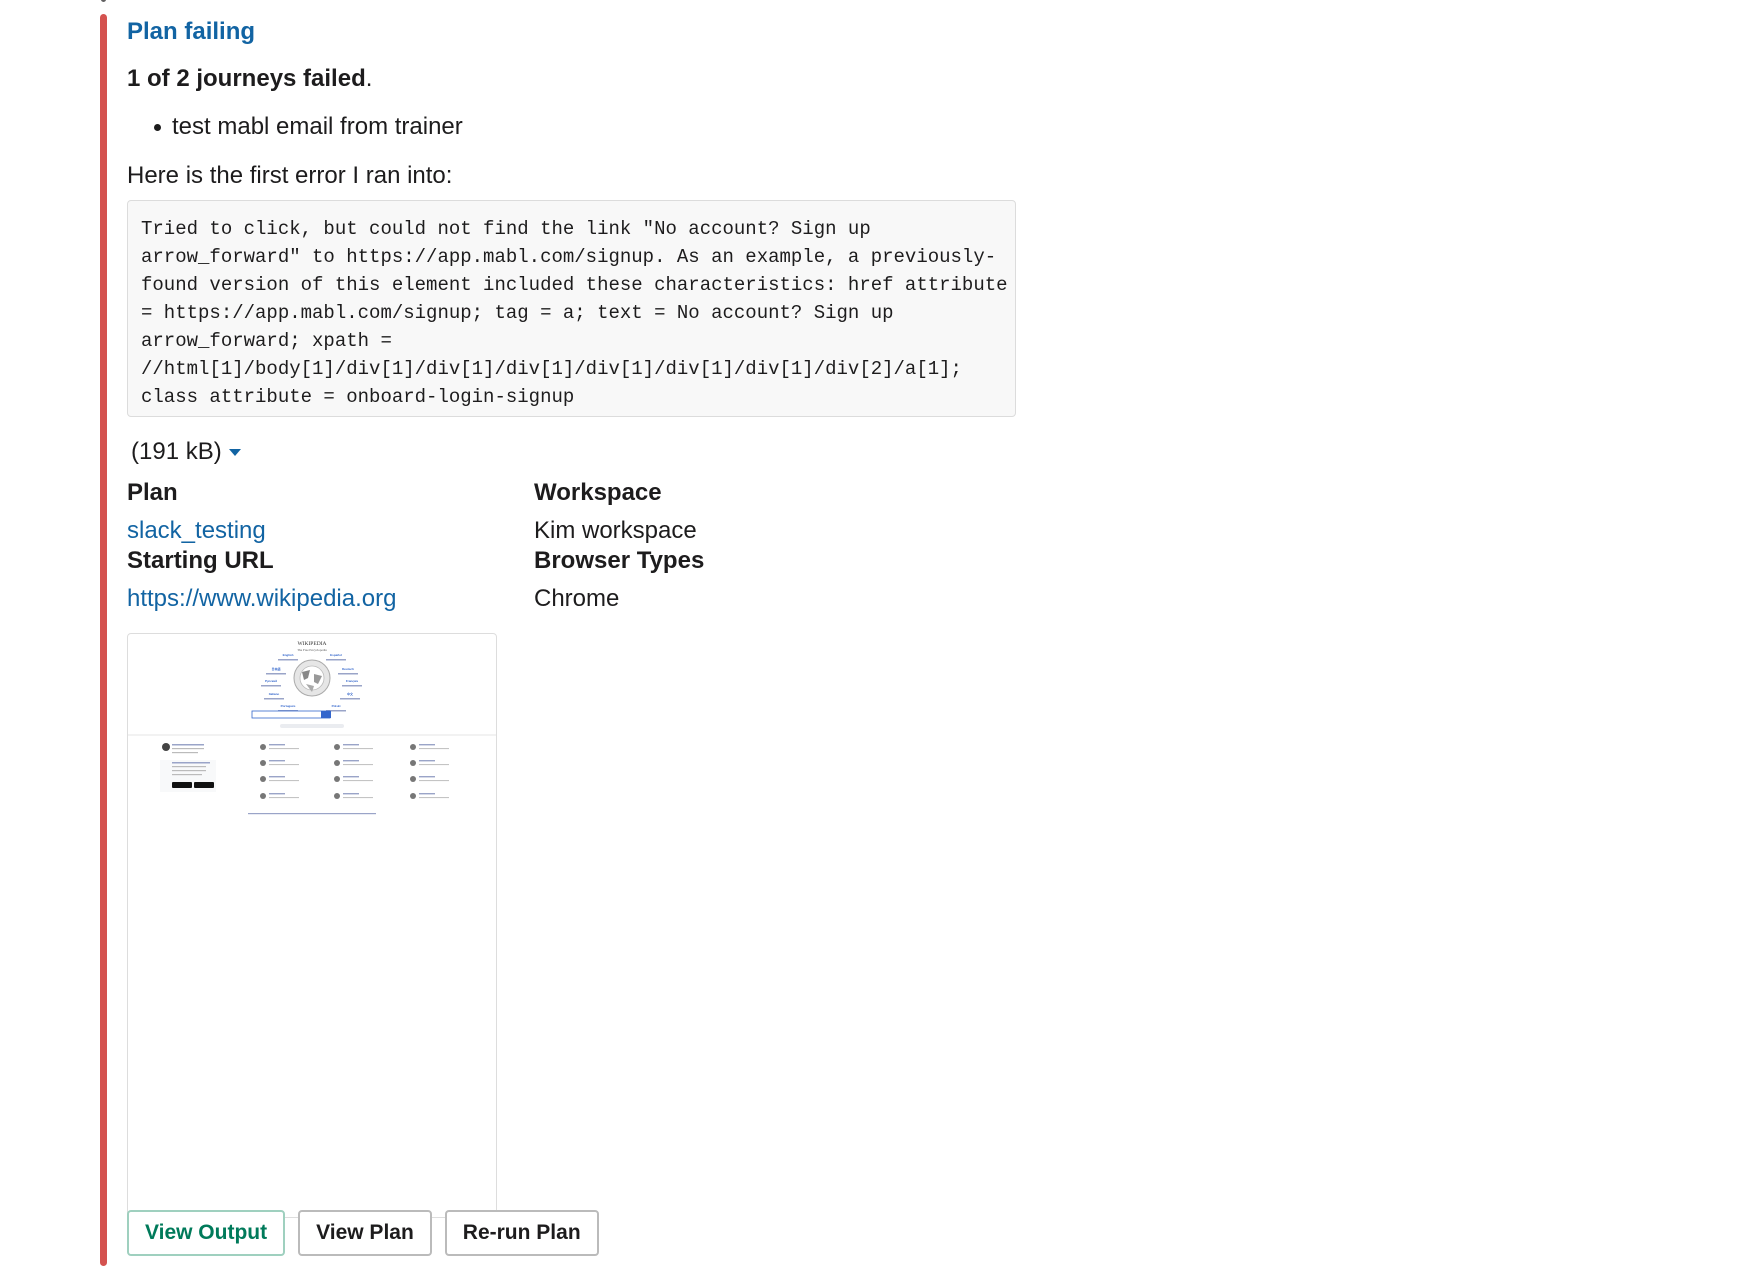 The width and height of the screenshot is (1764, 1272). What do you see at coordinates (619, 560) in the screenshot?
I see `field-label: Browser Types` at bounding box center [619, 560].